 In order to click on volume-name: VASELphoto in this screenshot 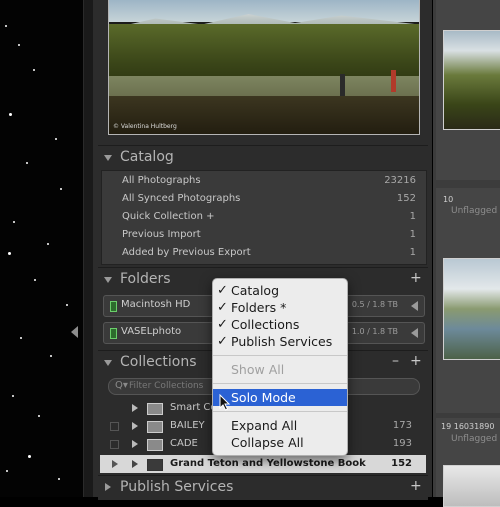, I will do `click(151, 331)`.